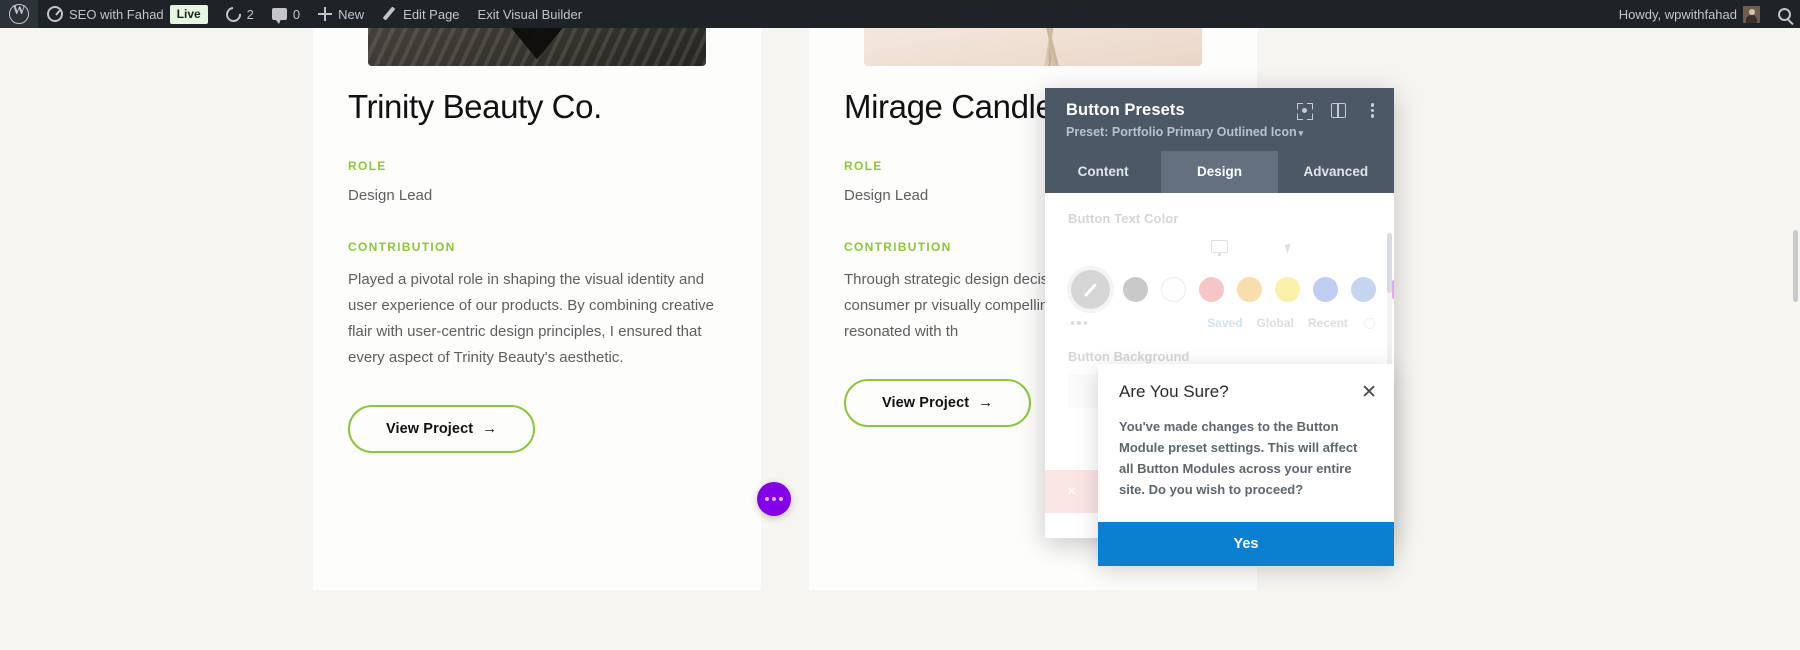 The width and height of the screenshot is (1800, 650). Describe the element at coordinates (233, 14) in the screenshot. I see `revision-refresh-icon` at that location.